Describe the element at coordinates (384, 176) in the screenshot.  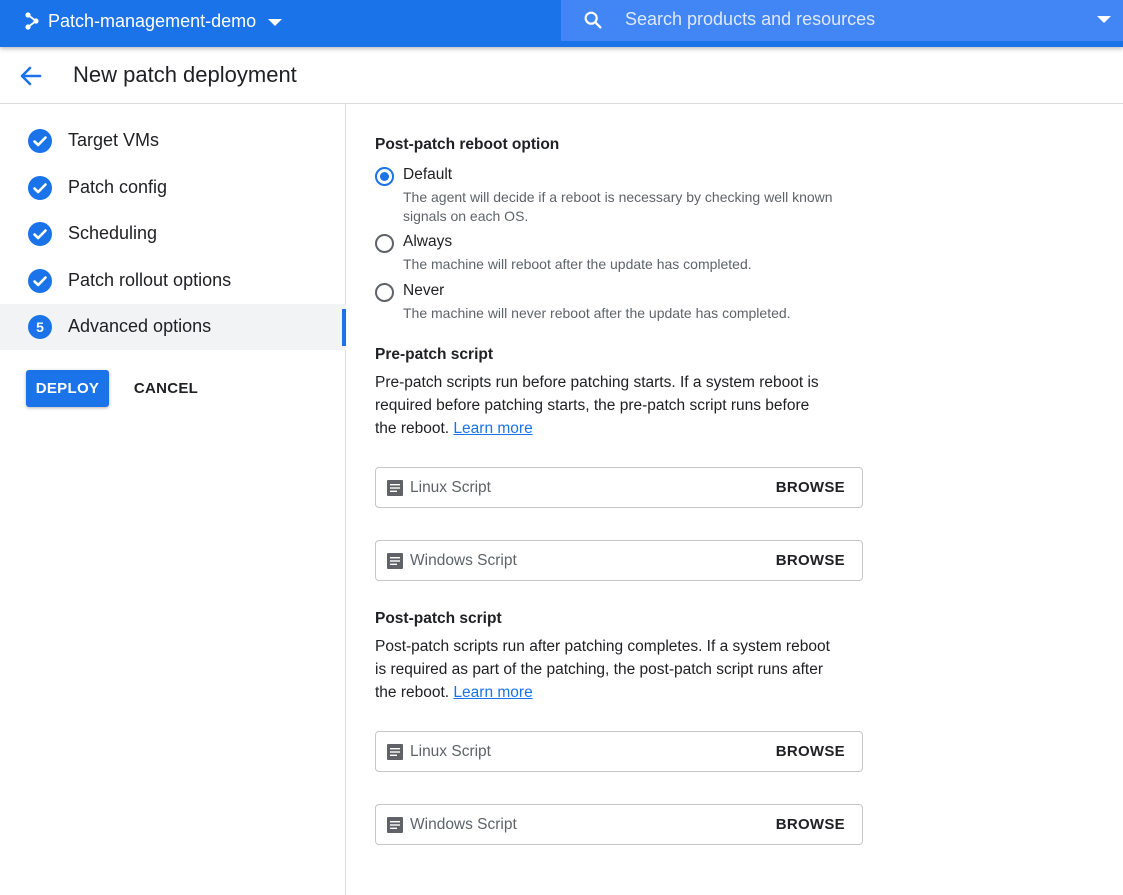
I see `radio-button-default` at that location.